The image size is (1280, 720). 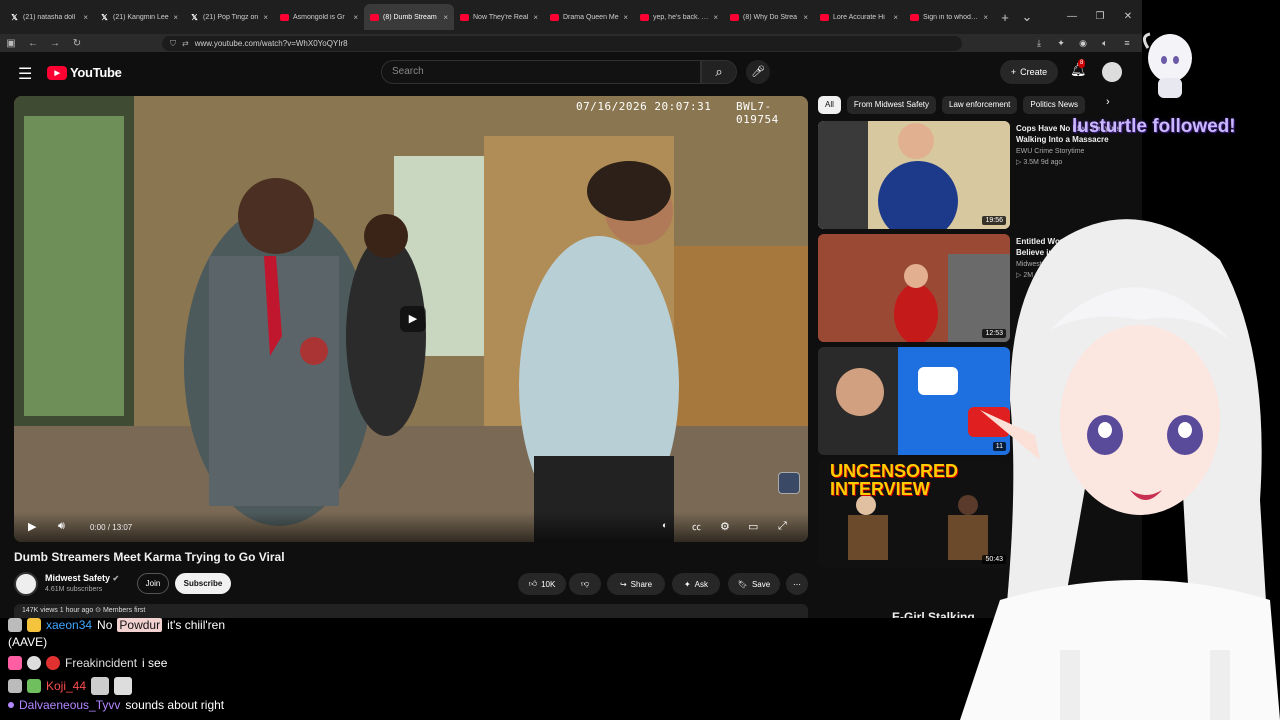 What do you see at coordinates (55, 43) in the screenshot?
I see `forward-icon: →` at bounding box center [55, 43].